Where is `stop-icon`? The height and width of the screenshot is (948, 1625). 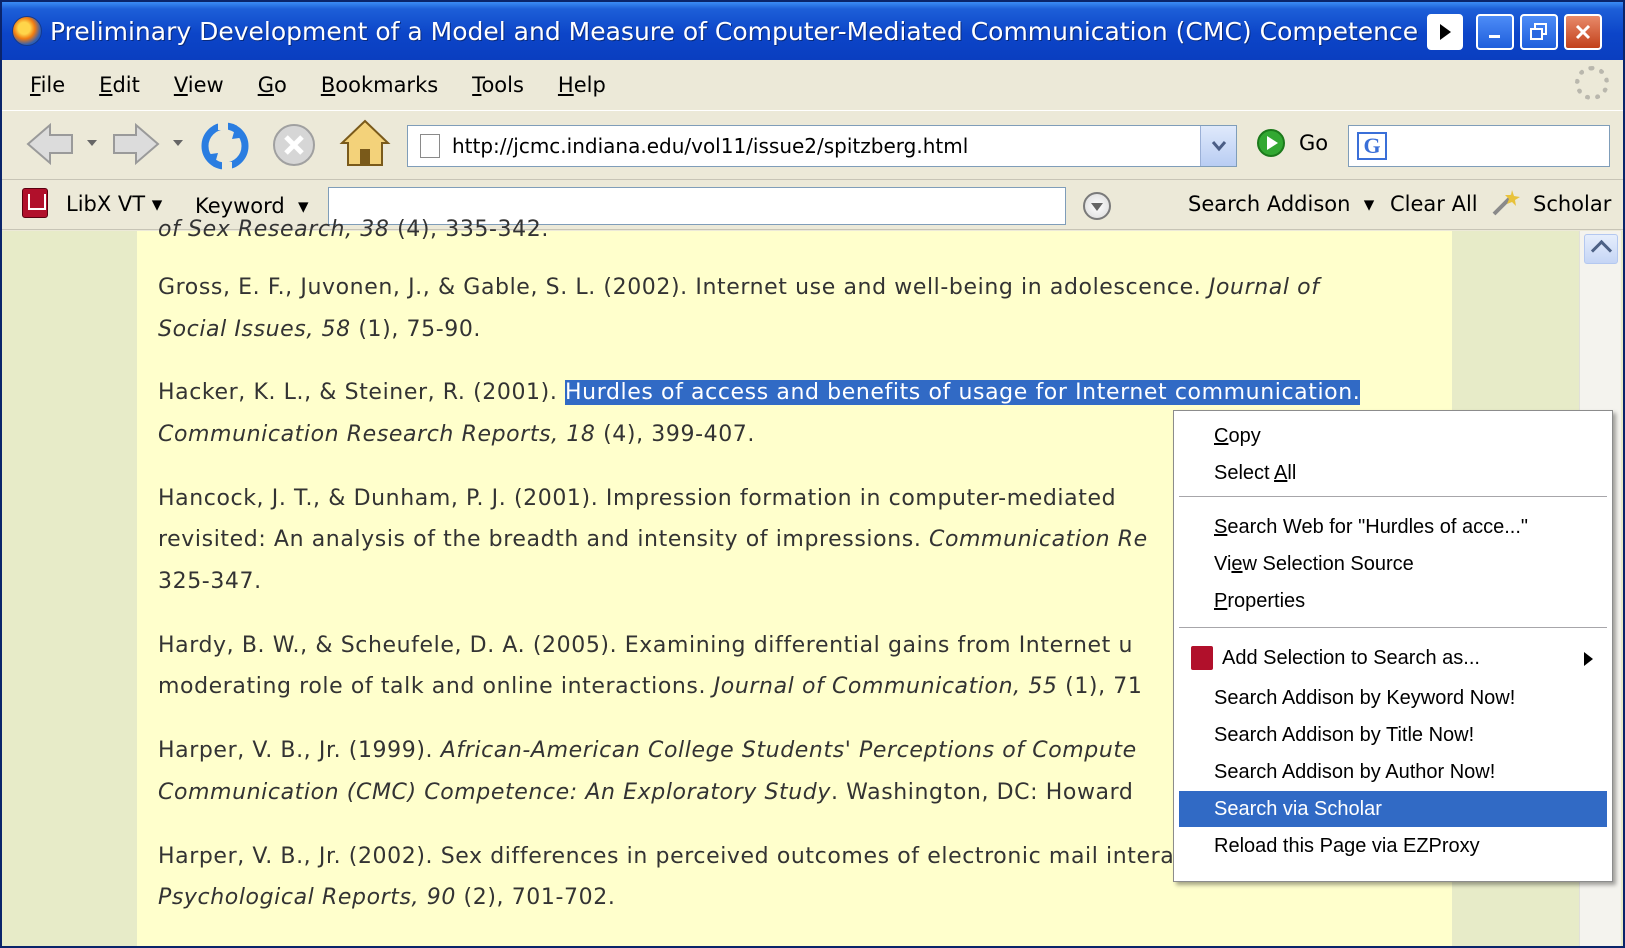
stop-icon is located at coordinates (294, 145).